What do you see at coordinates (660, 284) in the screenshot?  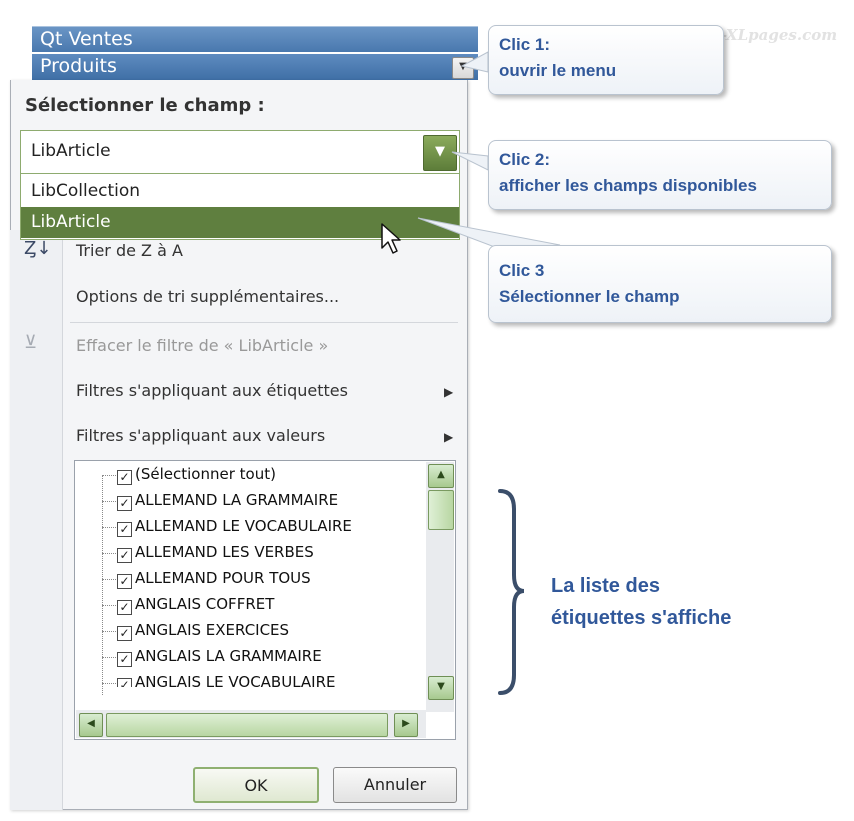 I see `callout-step-3: Clic 3 Sélectionner le champ` at bounding box center [660, 284].